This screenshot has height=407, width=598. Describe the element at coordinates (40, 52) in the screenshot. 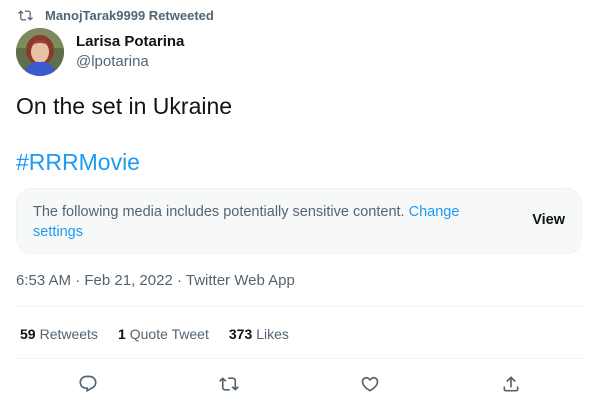

I see `avatar` at that location.